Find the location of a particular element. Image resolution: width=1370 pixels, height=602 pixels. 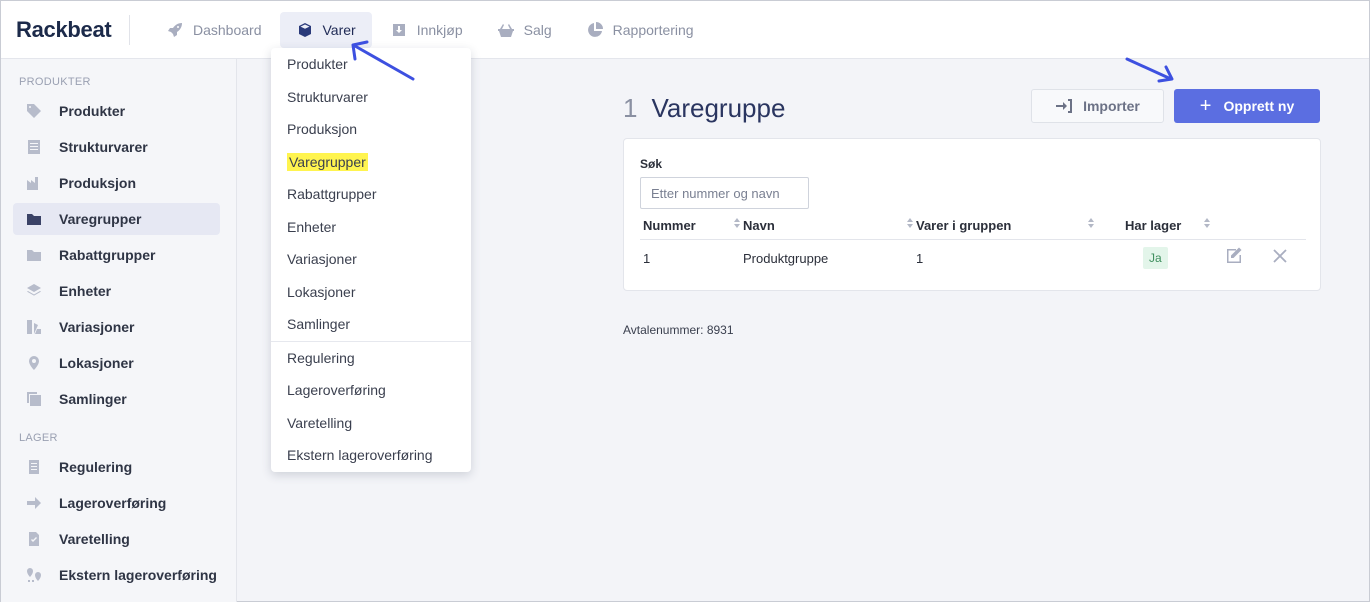

nav-label: Rapportering is located at coordinates (653, 29).